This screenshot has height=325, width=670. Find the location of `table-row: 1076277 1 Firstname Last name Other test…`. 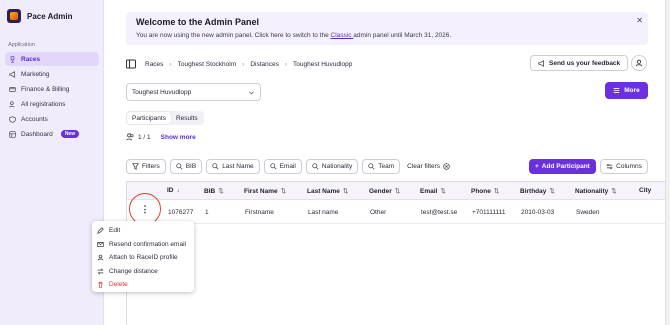

table-row: 1076277 1 Firstname Last name Other test… is located at coordinates (398, 212).